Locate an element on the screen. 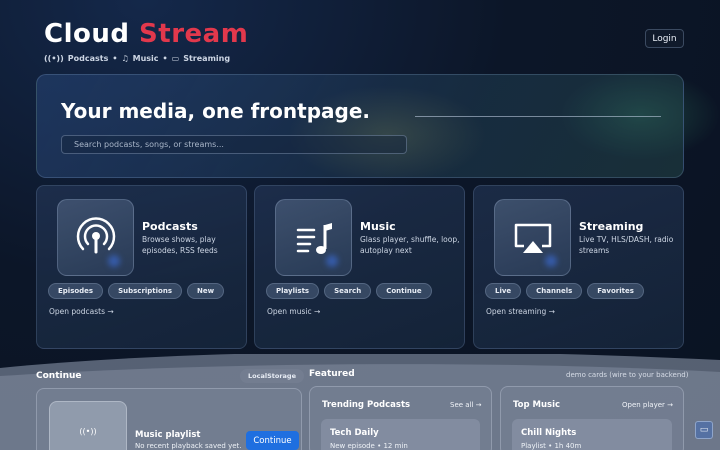 The image size is (720, 450). subnav-streaming: Streaming is located at coordinates (206, 58).